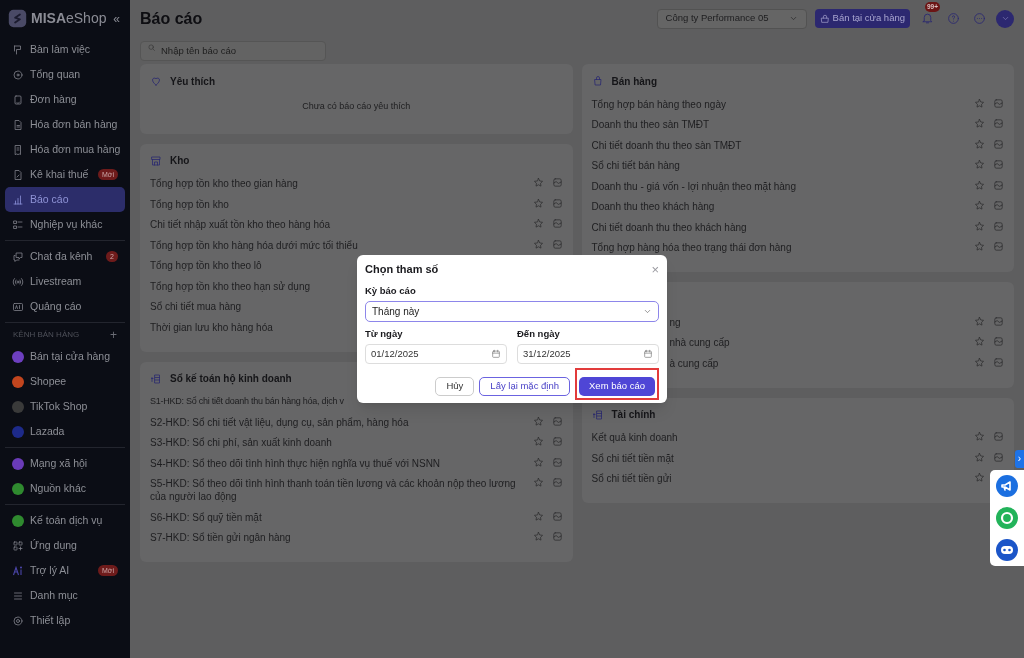 Image resolution: width=1024 pixels, height=658 pixels. Describe the element at coordinates (633, 415) in the screenshot. I see `card-title: Tài chính` at that location.